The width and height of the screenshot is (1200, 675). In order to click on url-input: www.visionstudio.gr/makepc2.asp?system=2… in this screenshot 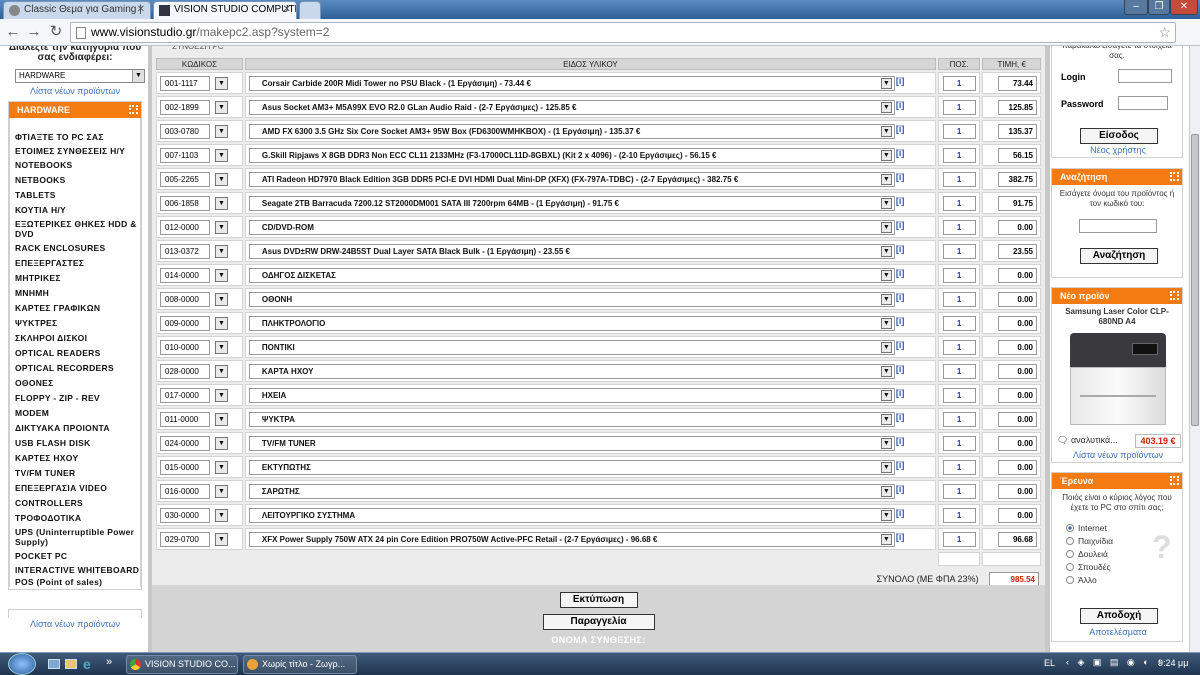, I will do `click(623, 32)`.